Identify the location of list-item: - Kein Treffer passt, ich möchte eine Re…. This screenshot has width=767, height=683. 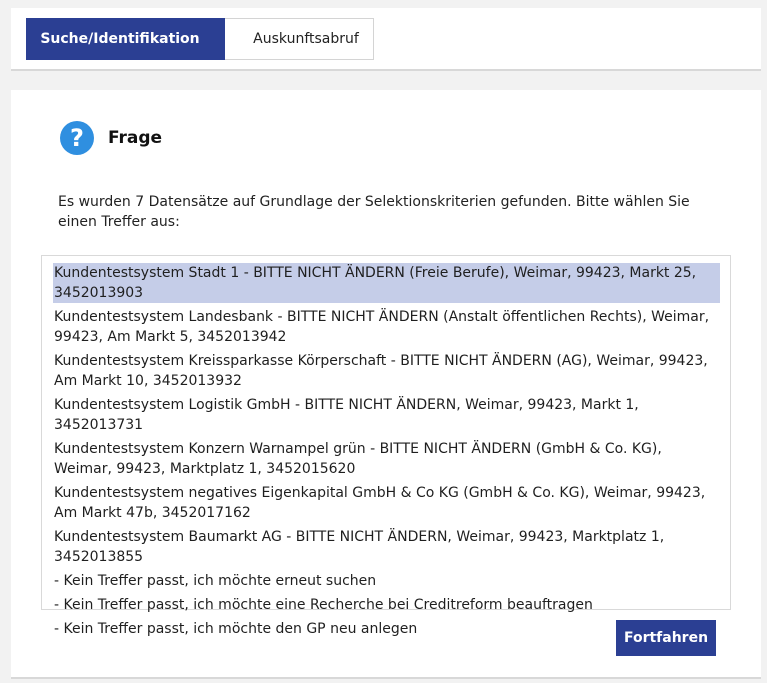
(386, 605).